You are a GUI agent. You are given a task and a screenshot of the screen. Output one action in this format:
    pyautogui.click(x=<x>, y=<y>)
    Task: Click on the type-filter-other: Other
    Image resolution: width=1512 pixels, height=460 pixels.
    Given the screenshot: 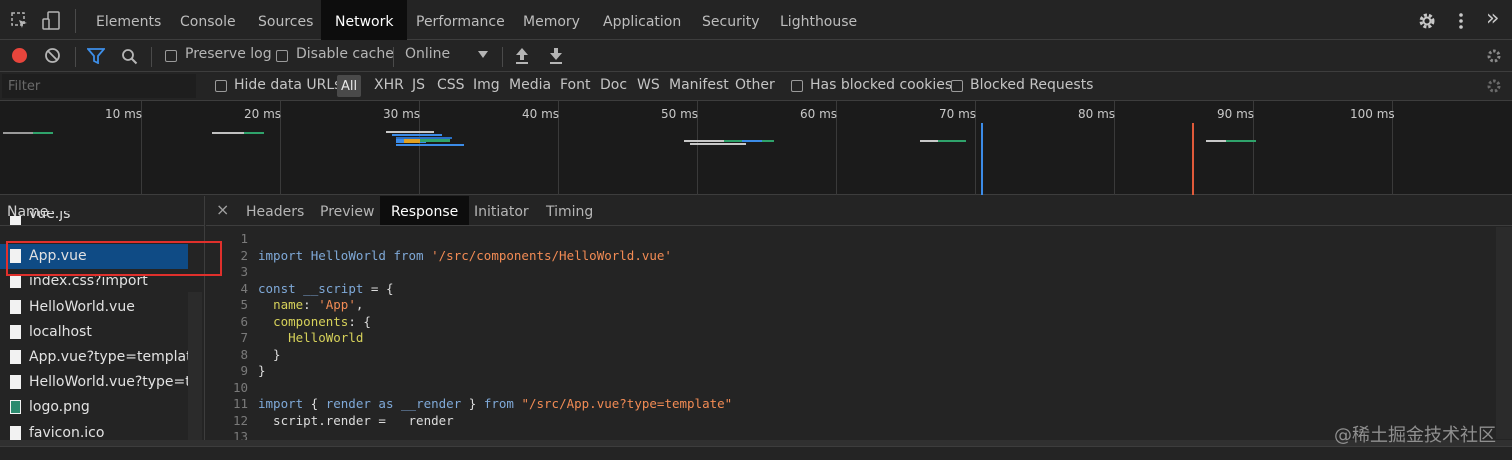 What is the action you would take?
    pyautogui.click(x=755, y=85)
    